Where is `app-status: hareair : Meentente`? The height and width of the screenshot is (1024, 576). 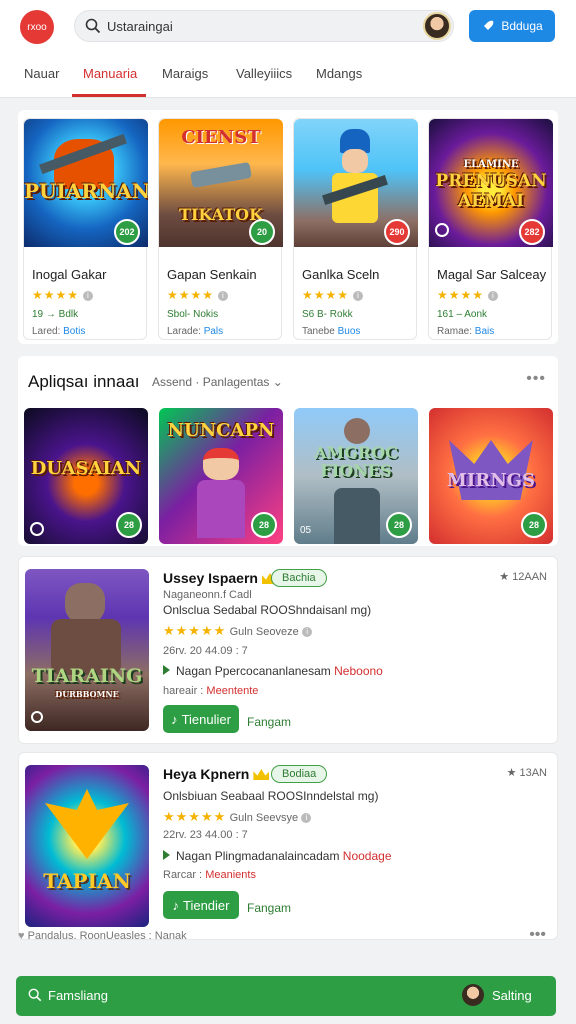
app-status: hareair : Meentente is located at coordinates (211, 691).